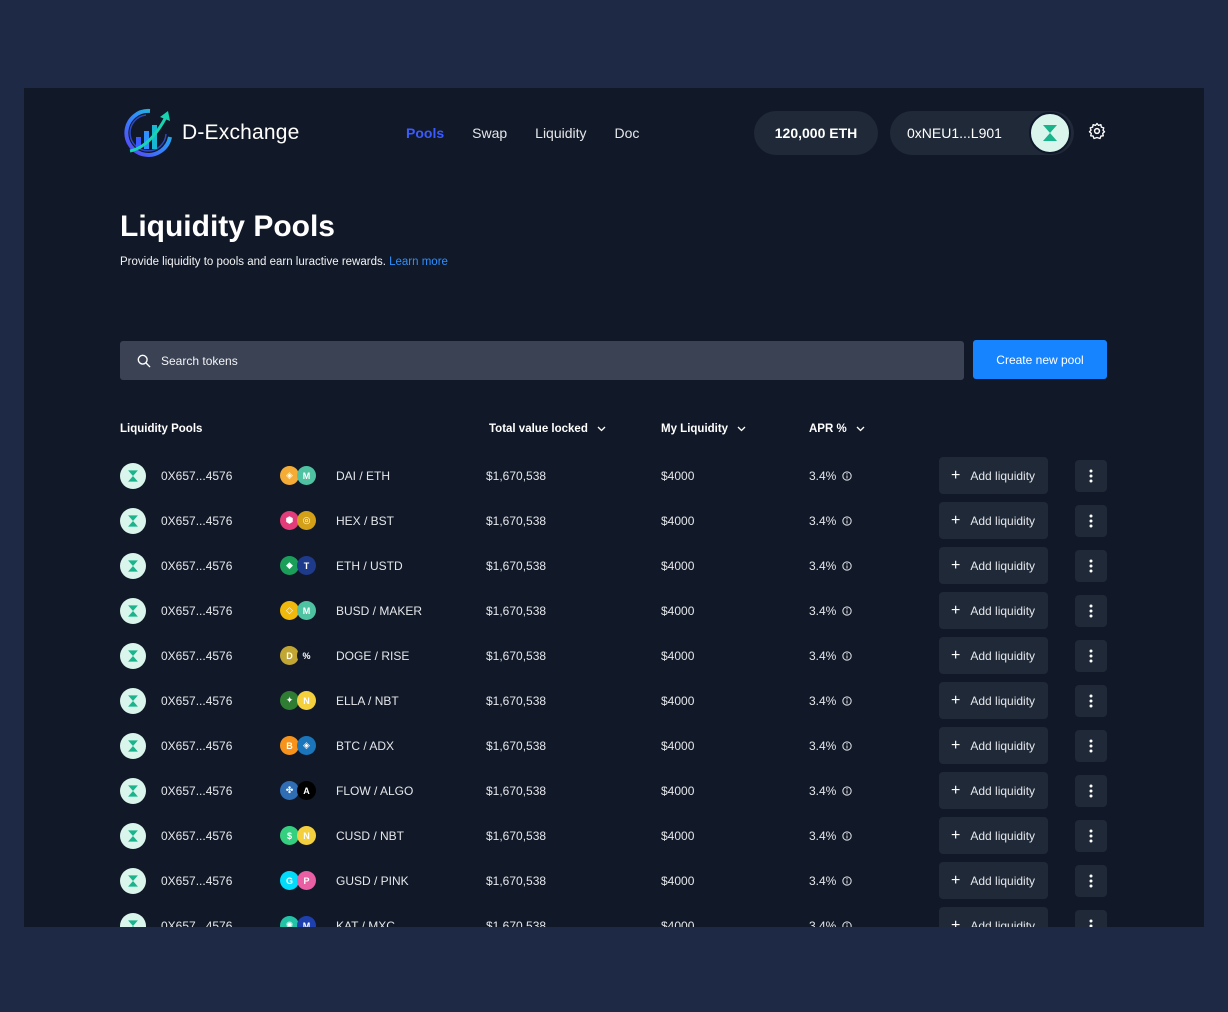 The height and width of the screenshot is (1012, 1228). What do you see at coordinates (418, 262) in the screenshot?
I see `learn-more-link: Learn more` at bounding box center [418, 262].